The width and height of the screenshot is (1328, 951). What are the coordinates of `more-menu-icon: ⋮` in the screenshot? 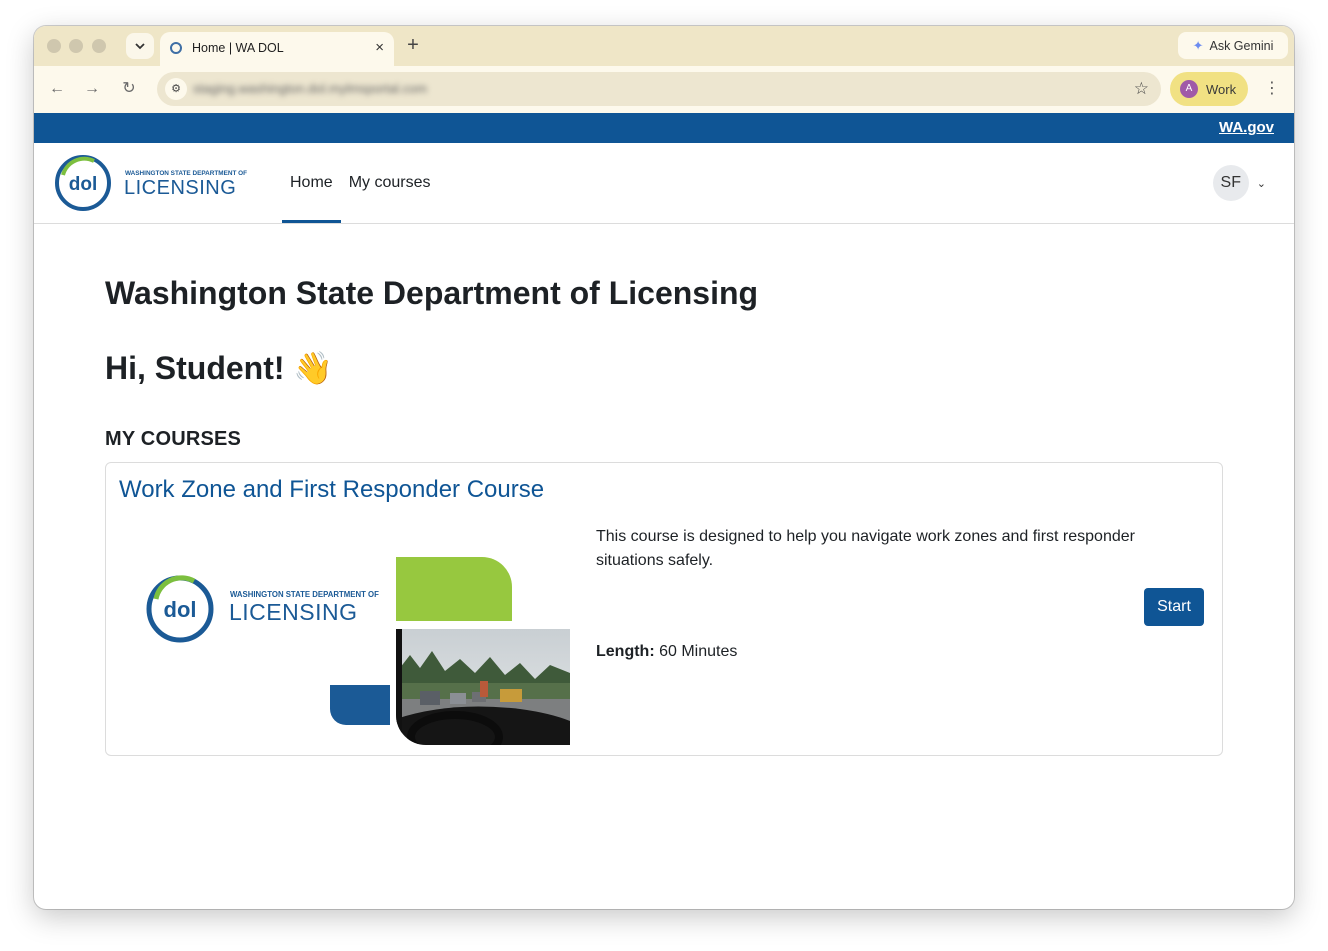 It's located at (1272, 89).